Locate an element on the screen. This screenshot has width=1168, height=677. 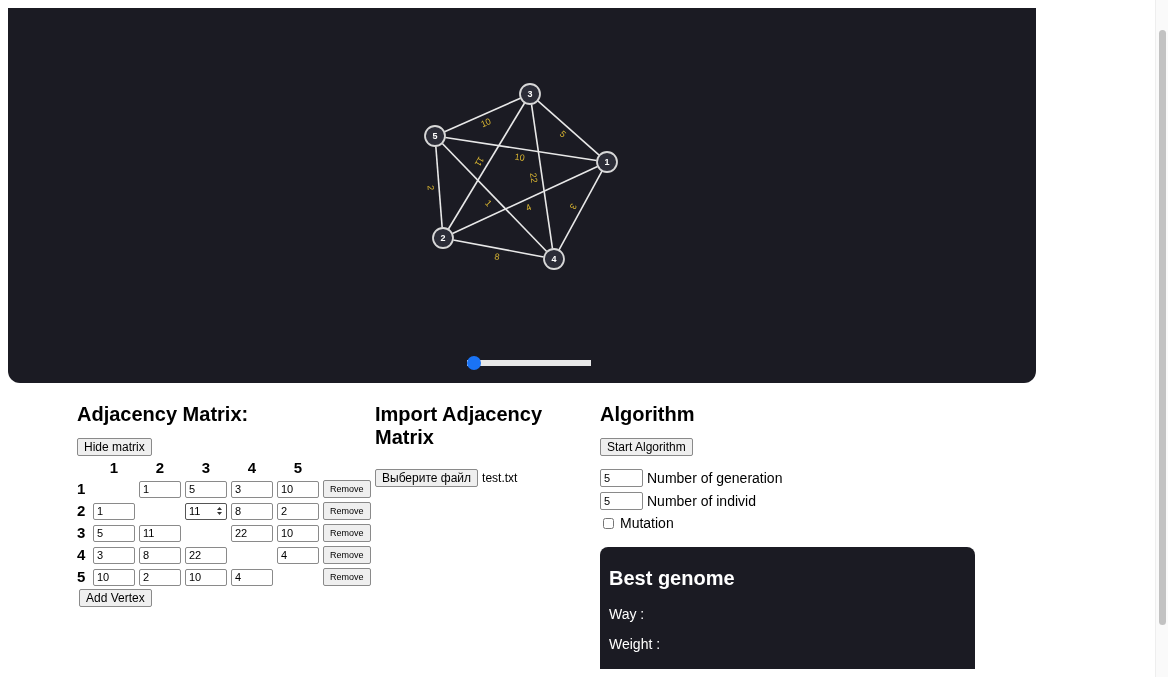
section-title: Algorithm is located at coordinates (647, 414).